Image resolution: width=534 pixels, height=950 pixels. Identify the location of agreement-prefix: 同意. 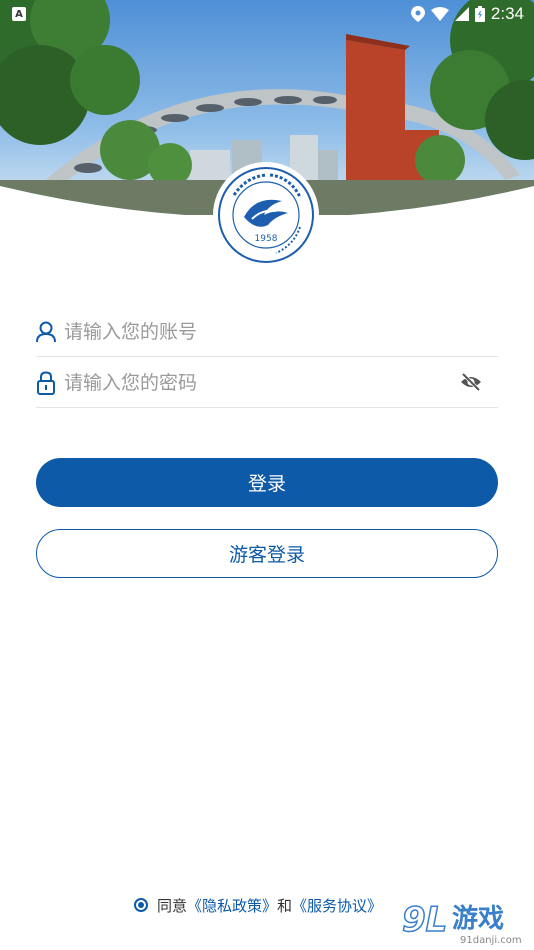
(172, 905).